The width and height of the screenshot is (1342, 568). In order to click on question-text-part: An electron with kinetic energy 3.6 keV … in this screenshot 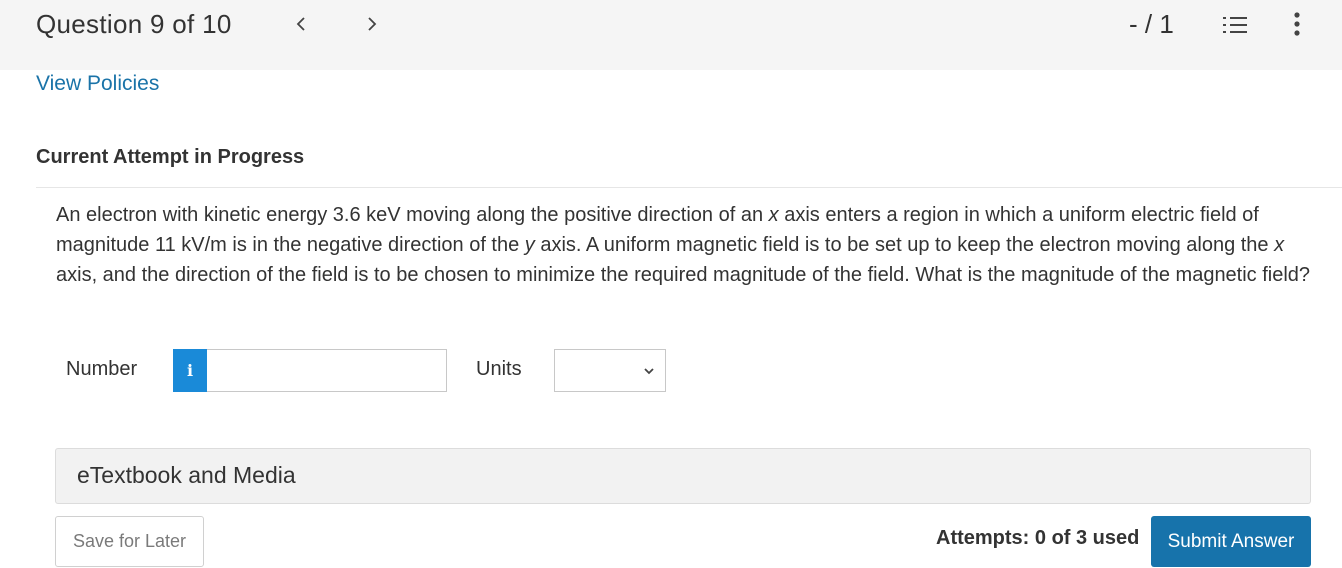, I will do `click(412, 215)`.